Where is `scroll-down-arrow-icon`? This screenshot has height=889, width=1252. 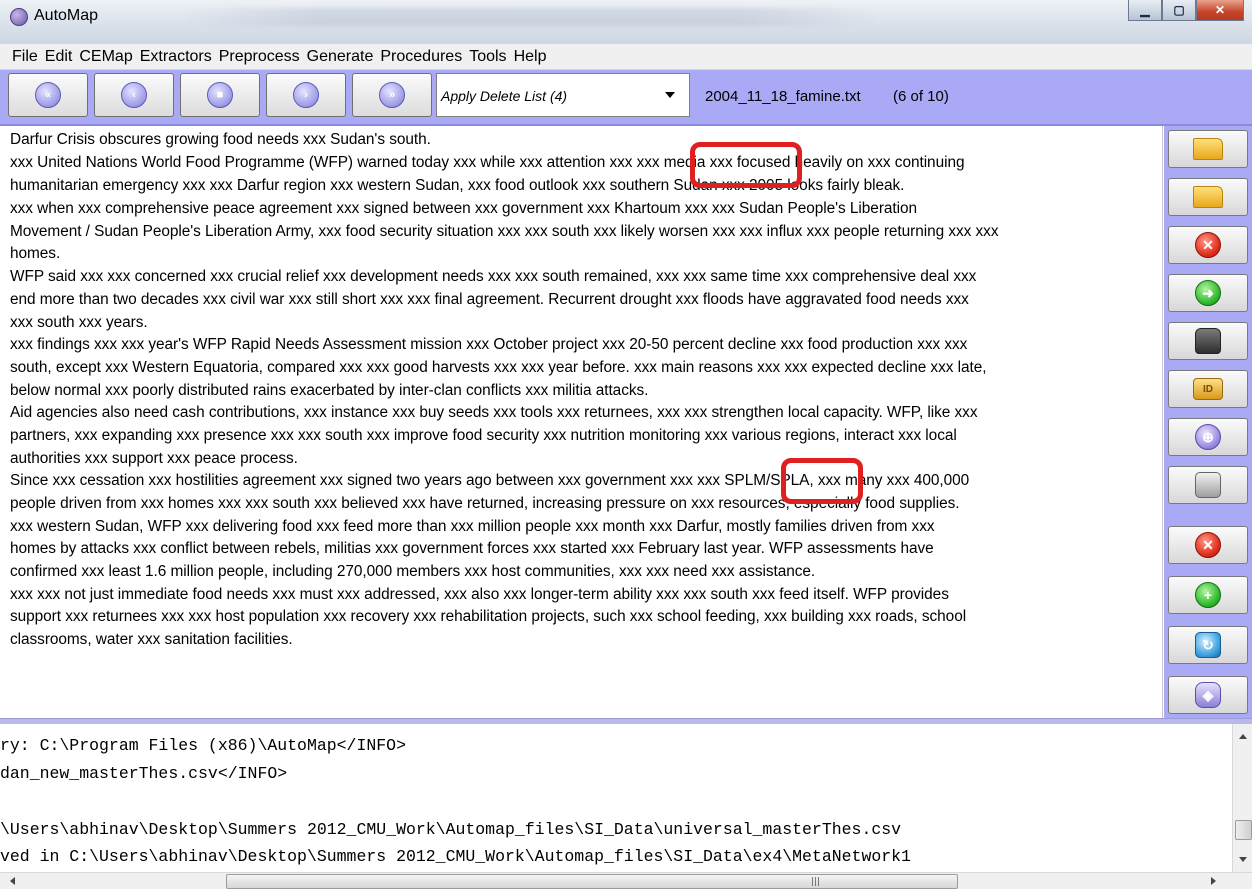 scroll-down-arrow-icon is located at coordinates (1243, 859).